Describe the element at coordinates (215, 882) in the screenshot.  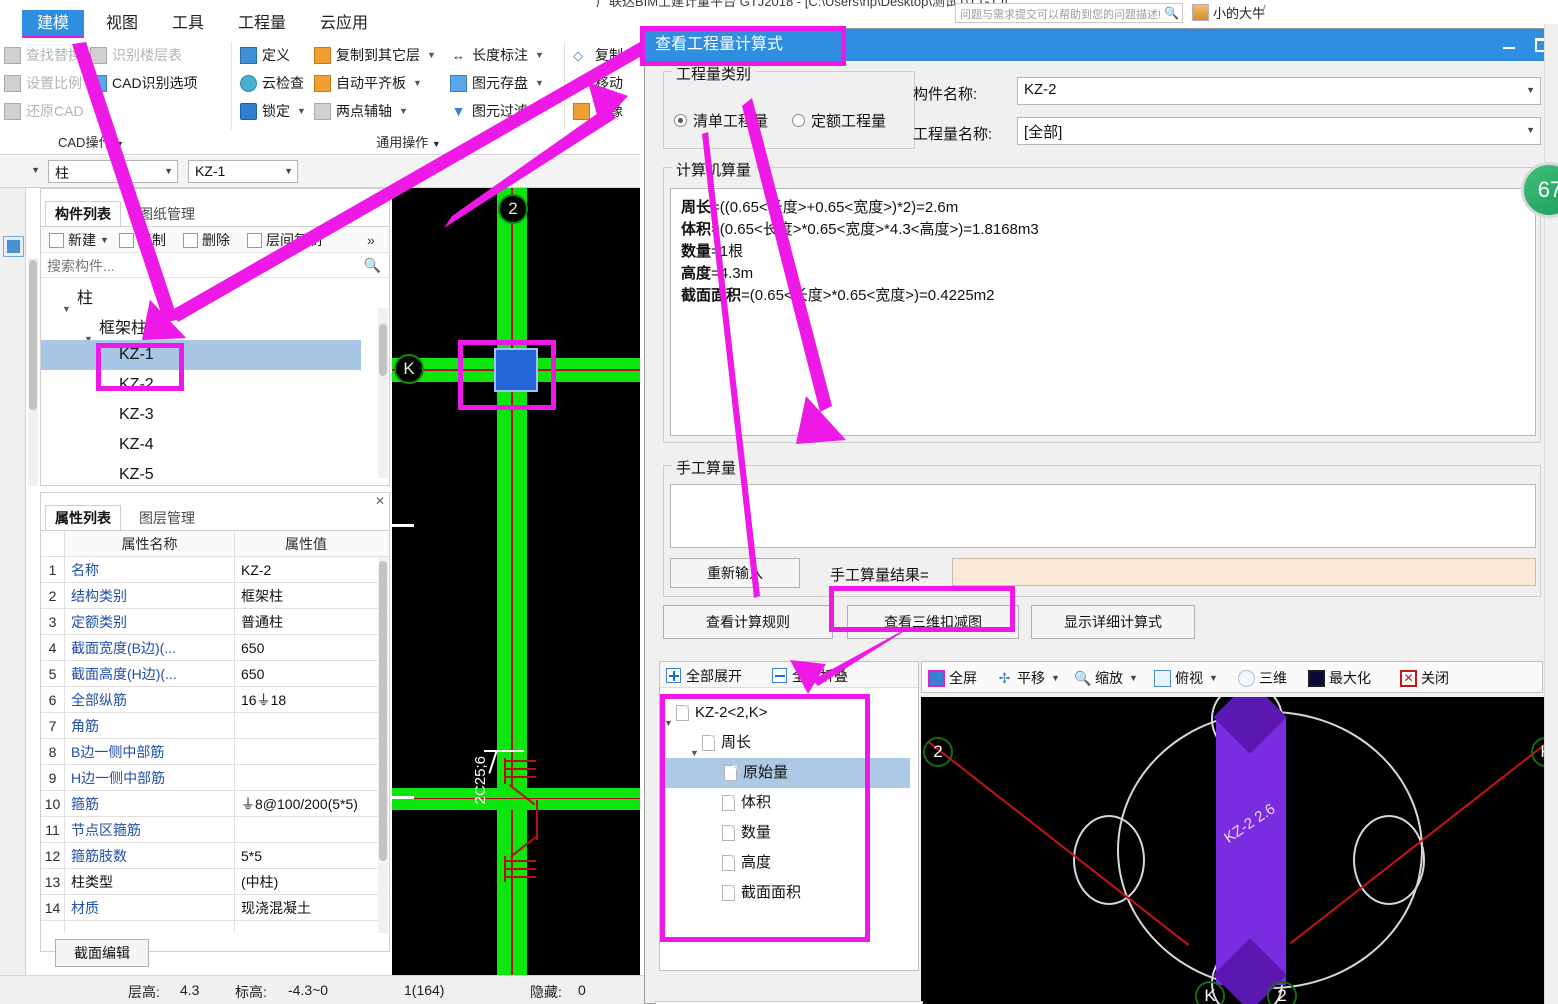
I see `table-row: 13 柱类型 (中柱)` at that location.